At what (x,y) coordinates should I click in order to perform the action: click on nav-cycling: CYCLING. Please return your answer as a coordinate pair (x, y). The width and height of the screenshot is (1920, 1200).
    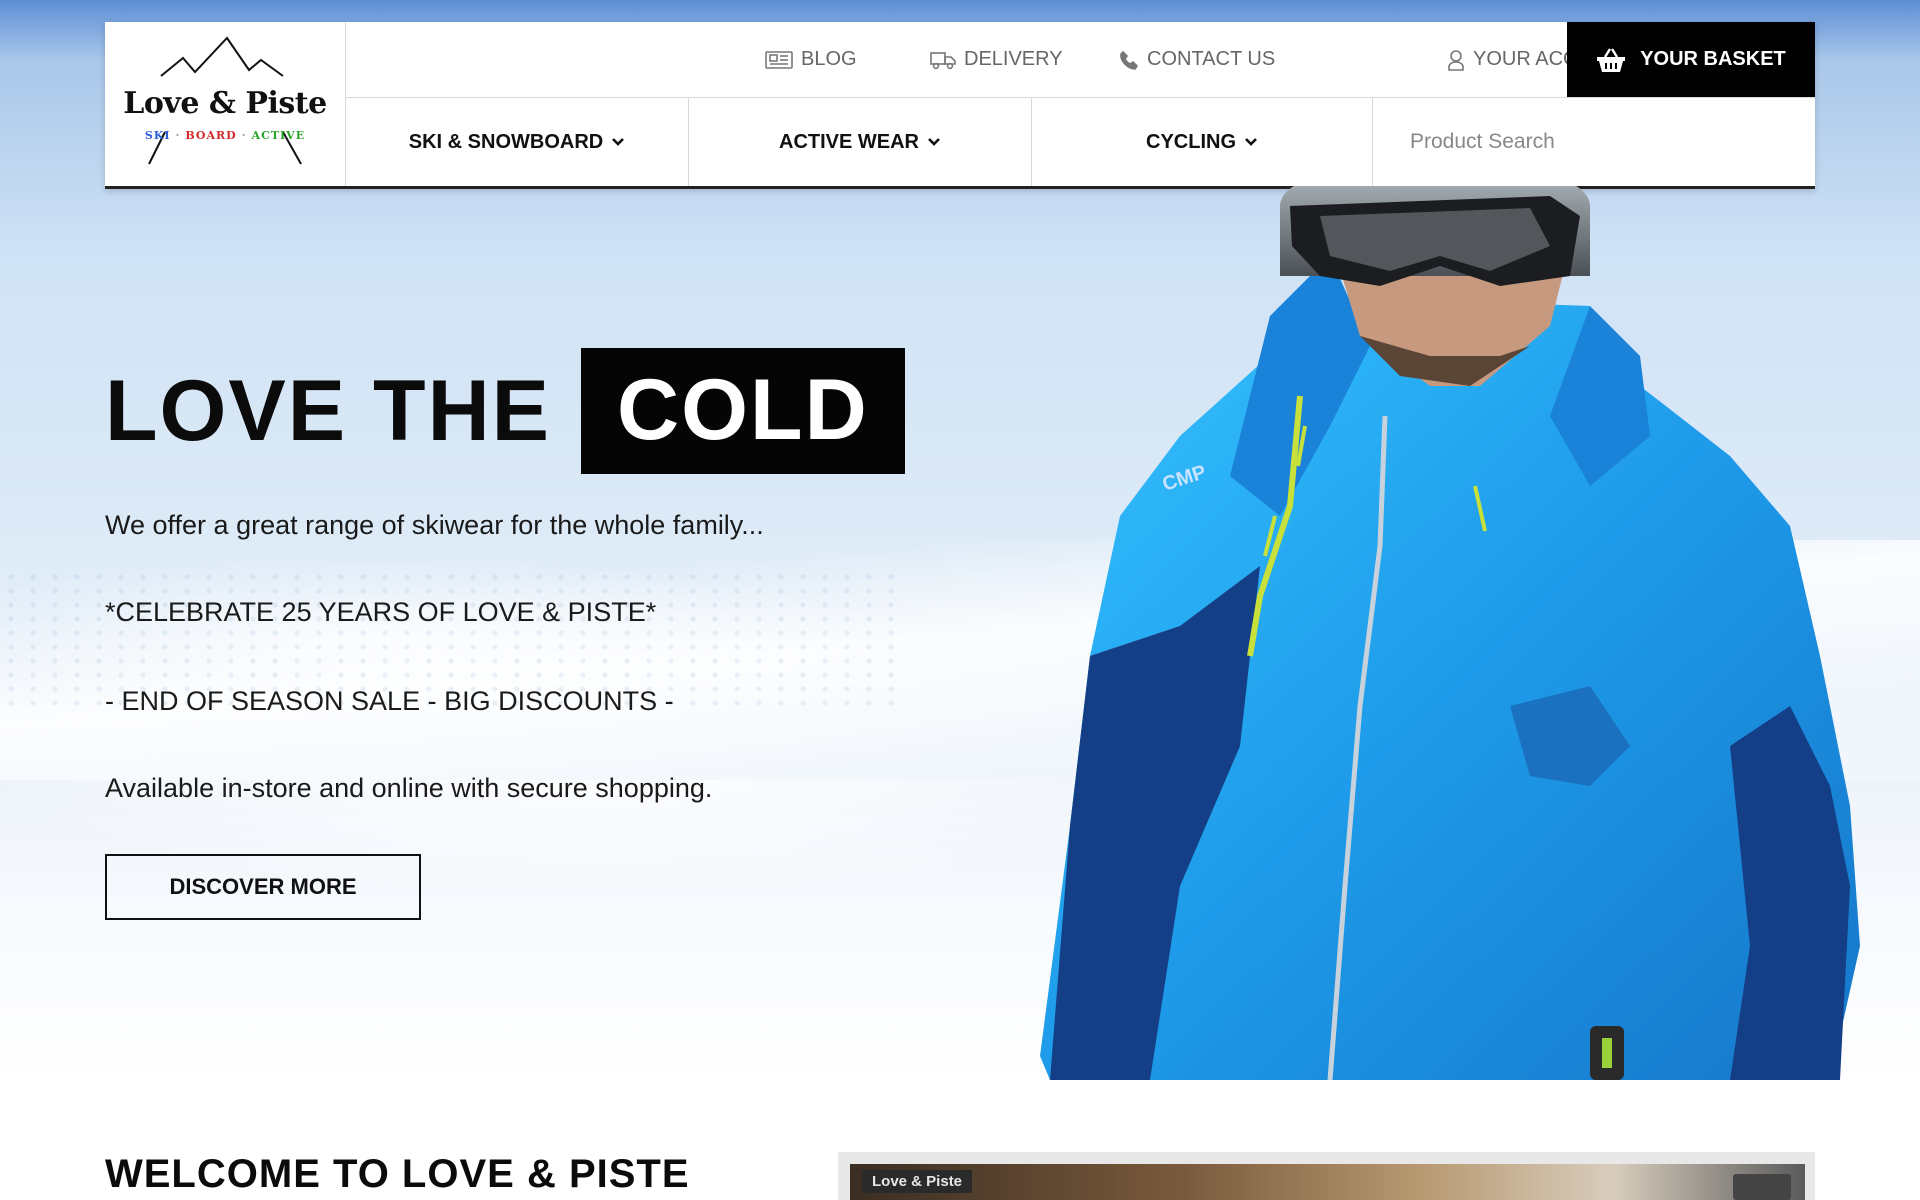
    Looking at the image, I should click on (1202, 142).